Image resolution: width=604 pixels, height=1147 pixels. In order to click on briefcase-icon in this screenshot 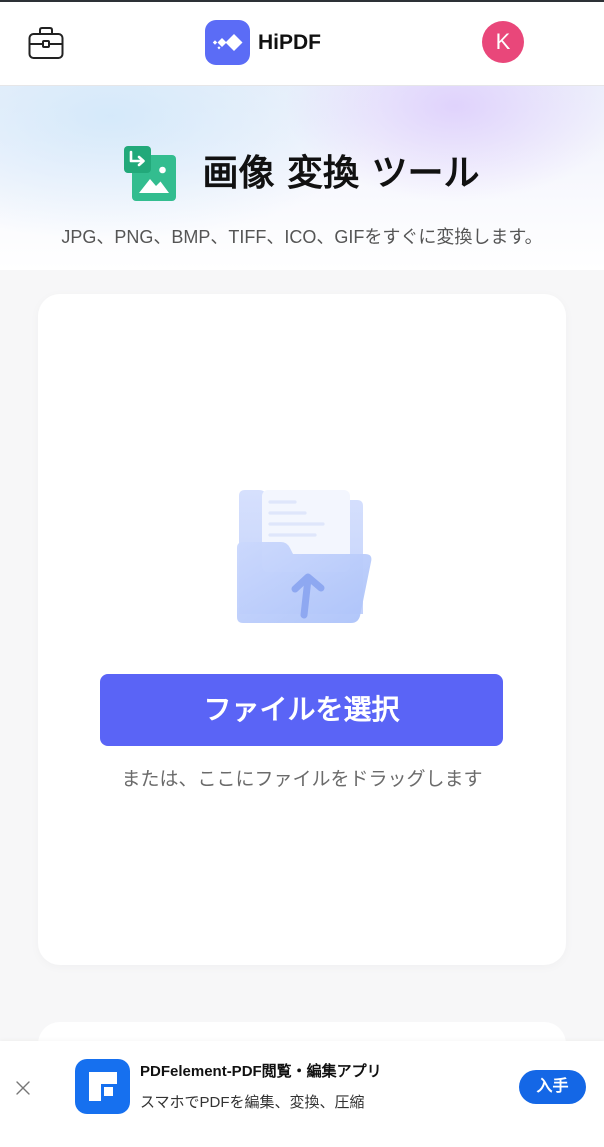, I will do `click(46, 43)`.